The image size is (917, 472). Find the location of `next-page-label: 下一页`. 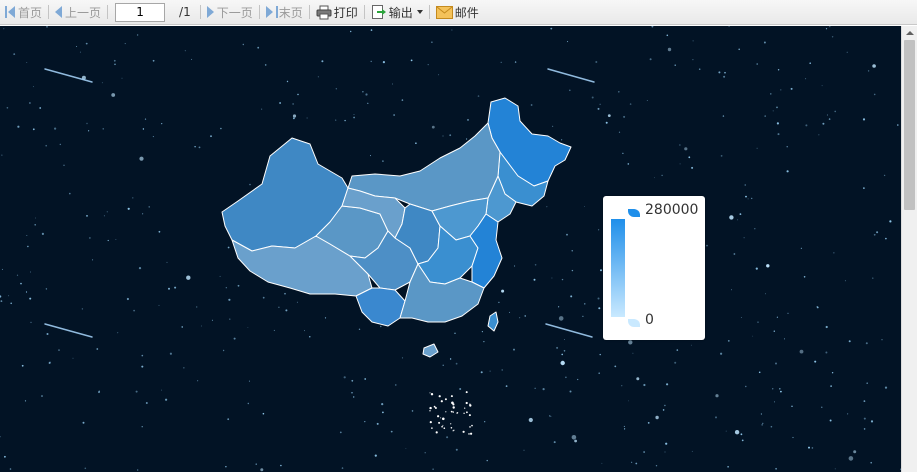

next-page-label: 下一页 is located at coordinates (234, 12).